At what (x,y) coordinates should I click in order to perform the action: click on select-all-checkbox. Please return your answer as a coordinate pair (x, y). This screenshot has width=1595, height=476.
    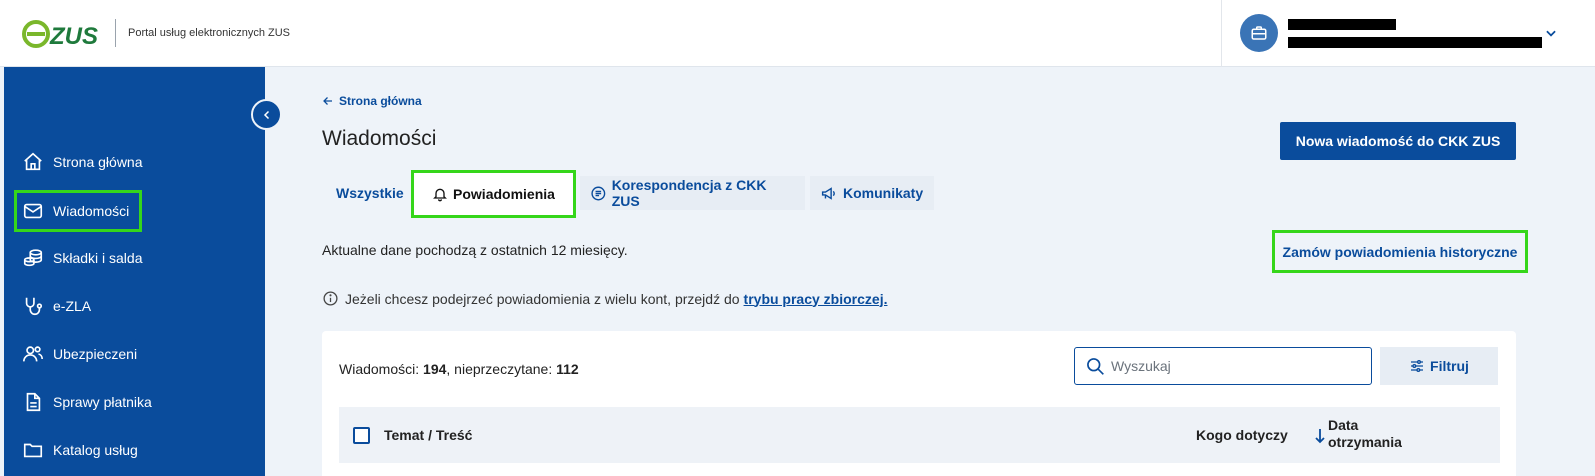
    Looking at the image, I should click on (361, 435).